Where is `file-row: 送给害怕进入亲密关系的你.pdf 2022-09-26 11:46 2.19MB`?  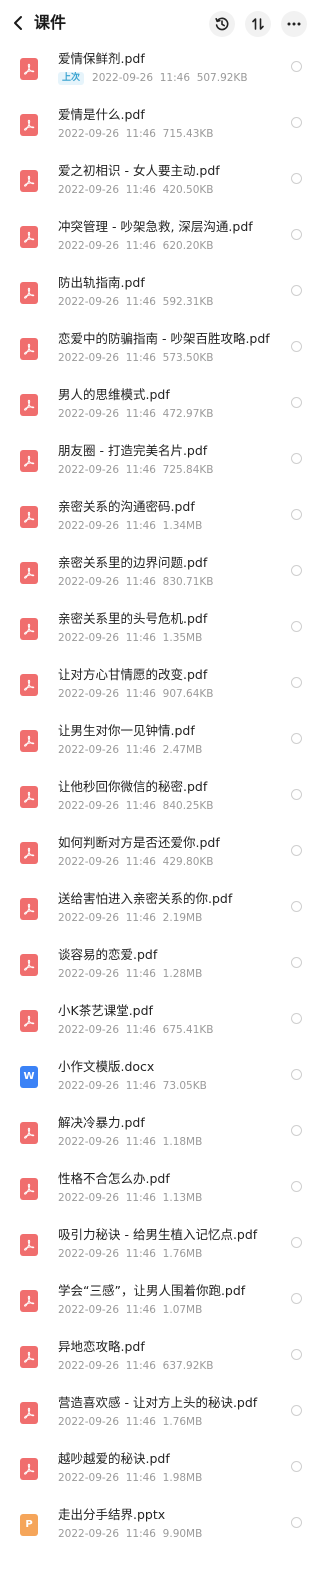
file-row: 送给害怕进入亲密关系的你.pdf 2022-09-26 11:46 2.19MB is located at coordinates (160, 908).